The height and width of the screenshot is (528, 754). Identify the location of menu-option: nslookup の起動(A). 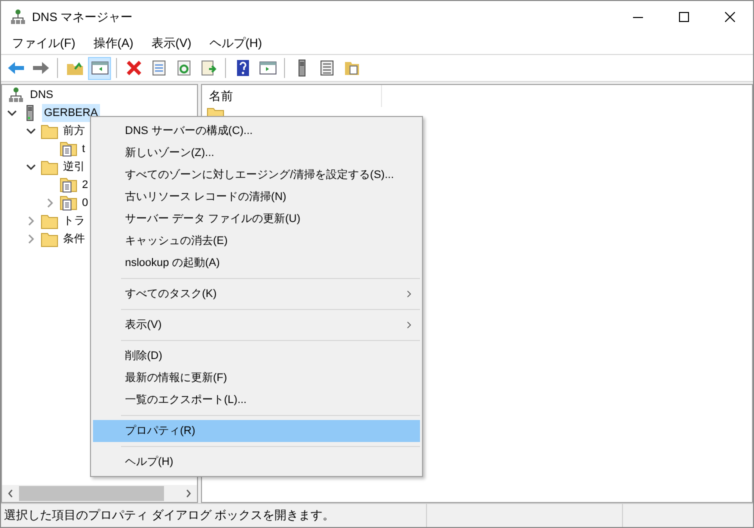
(256, 263).